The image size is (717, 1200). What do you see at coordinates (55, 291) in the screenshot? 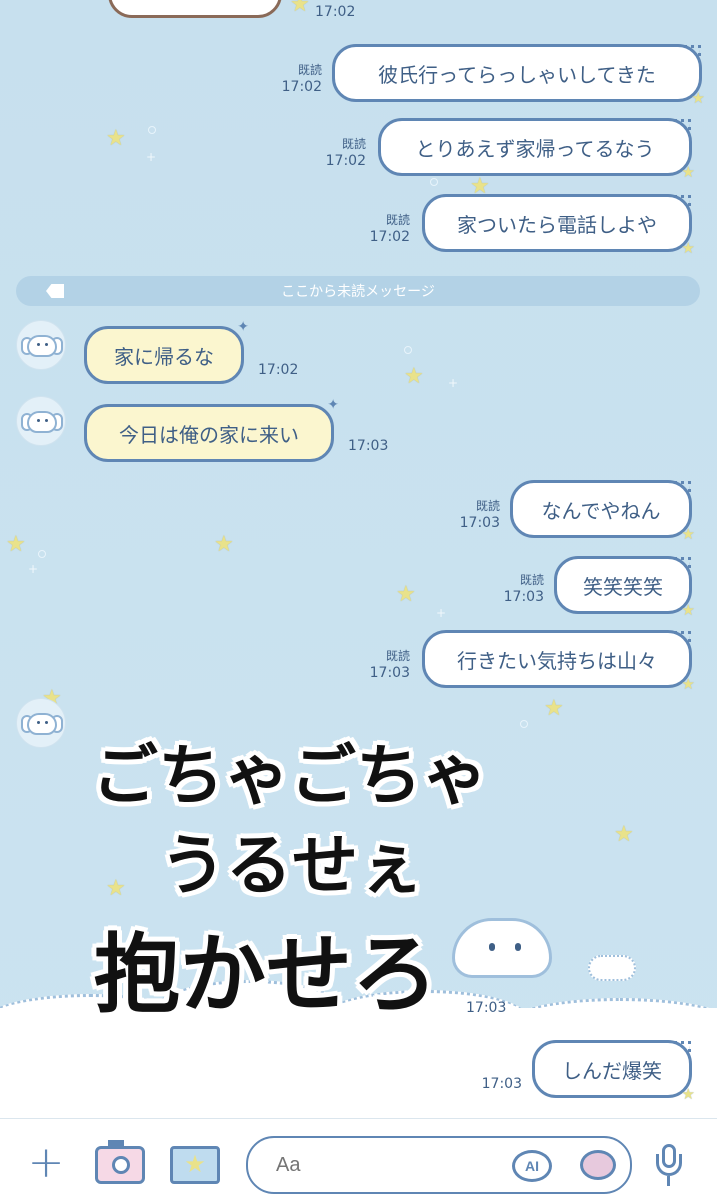
I see `tag-icon` at bounding box center [55, 291].